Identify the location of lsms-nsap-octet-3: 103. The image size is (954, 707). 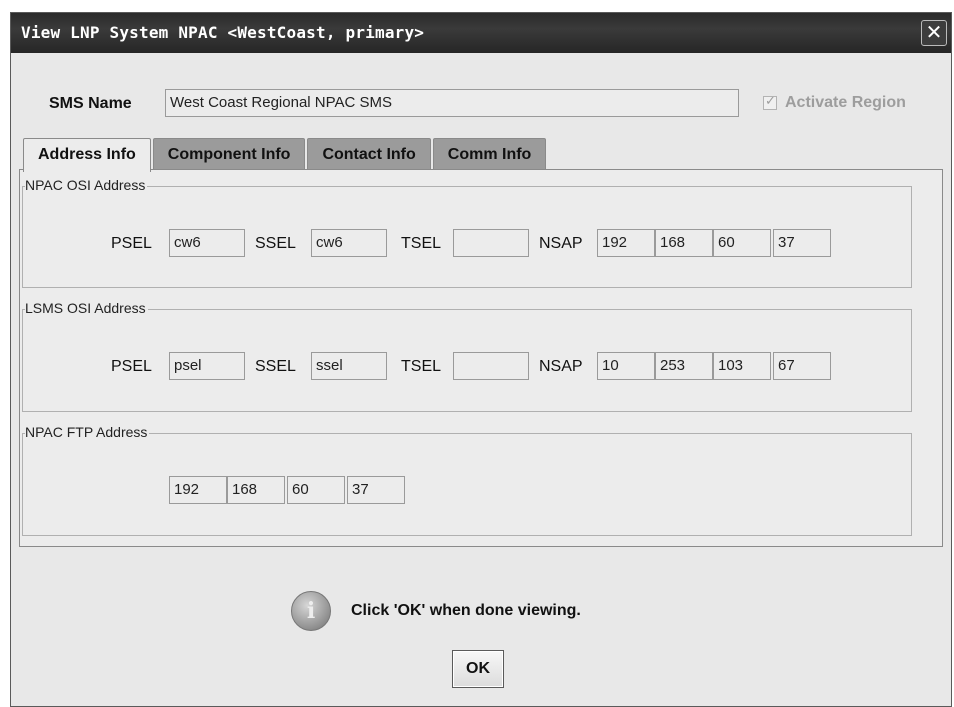
(742, 366).